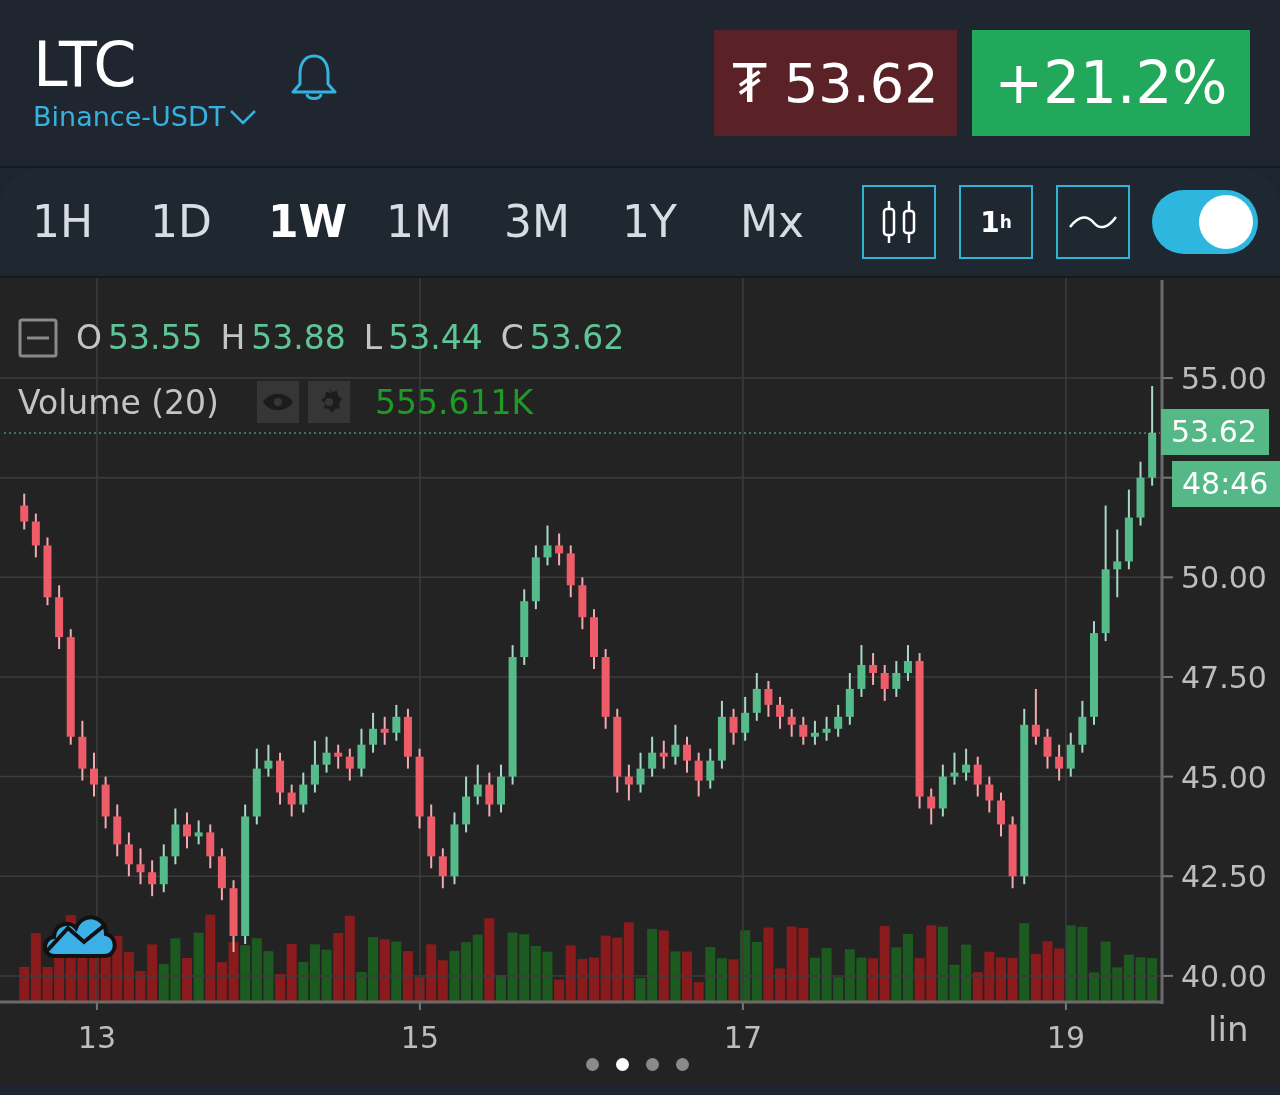  Describe the element at coordinates (899, 222) in the screenshot. I see `candlestick-chart-button` at that location.